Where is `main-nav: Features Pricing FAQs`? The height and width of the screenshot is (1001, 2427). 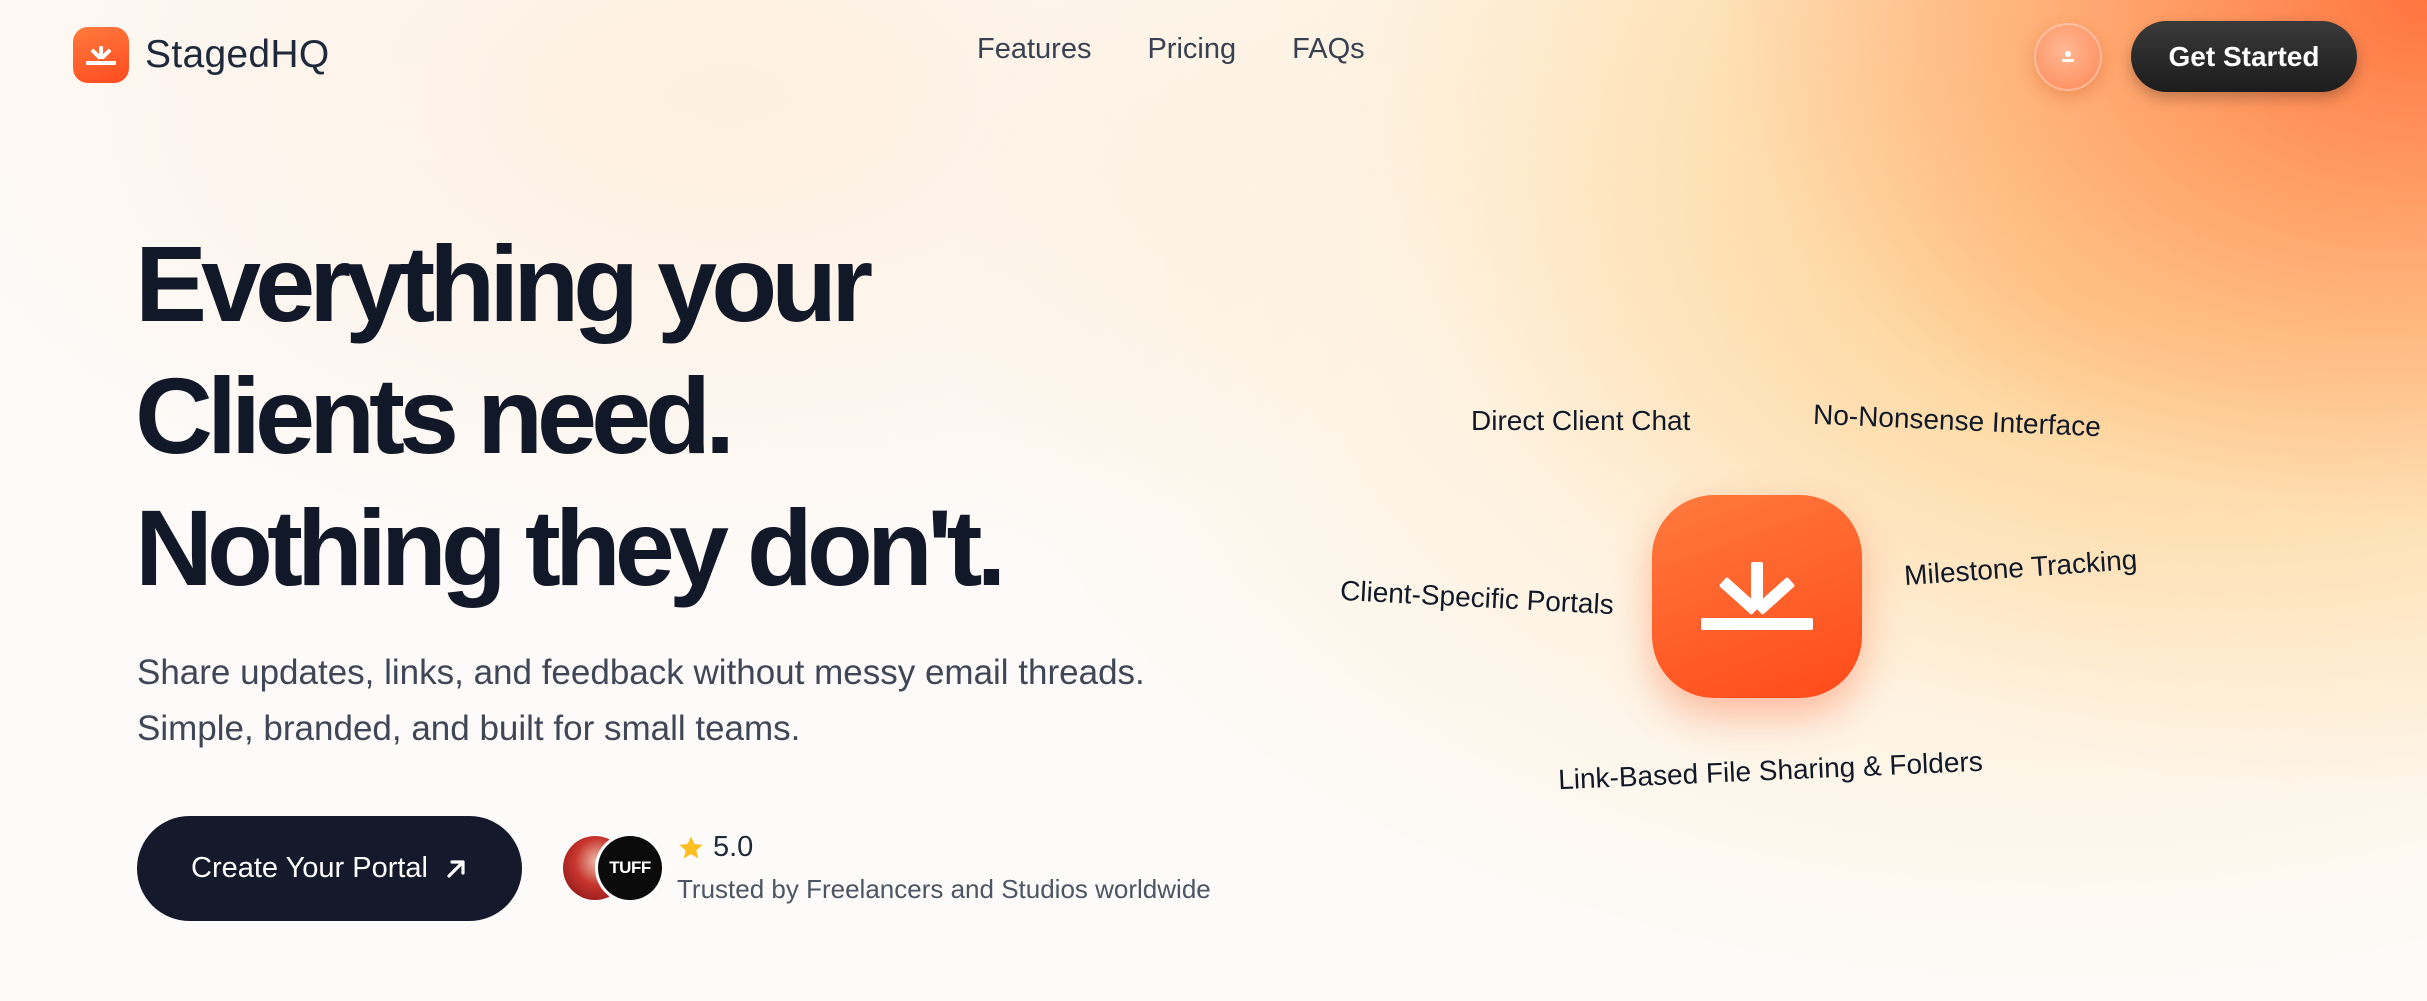 main-nav: Features Pricing FAQs is located at coordinates (1171, 49).